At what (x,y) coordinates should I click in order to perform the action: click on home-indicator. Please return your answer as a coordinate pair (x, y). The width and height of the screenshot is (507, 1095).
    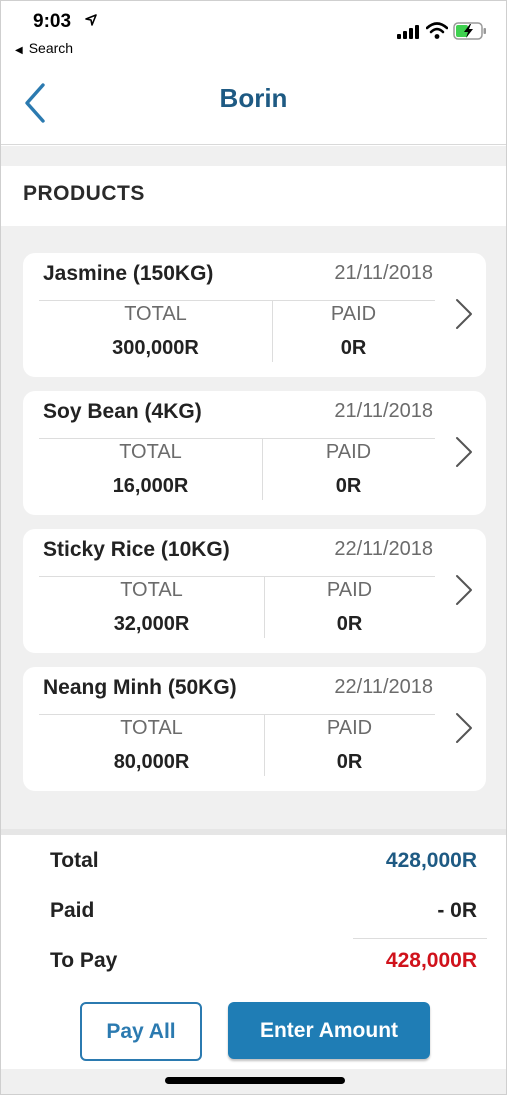
    Looking at the image, I should click on (255, 1080).